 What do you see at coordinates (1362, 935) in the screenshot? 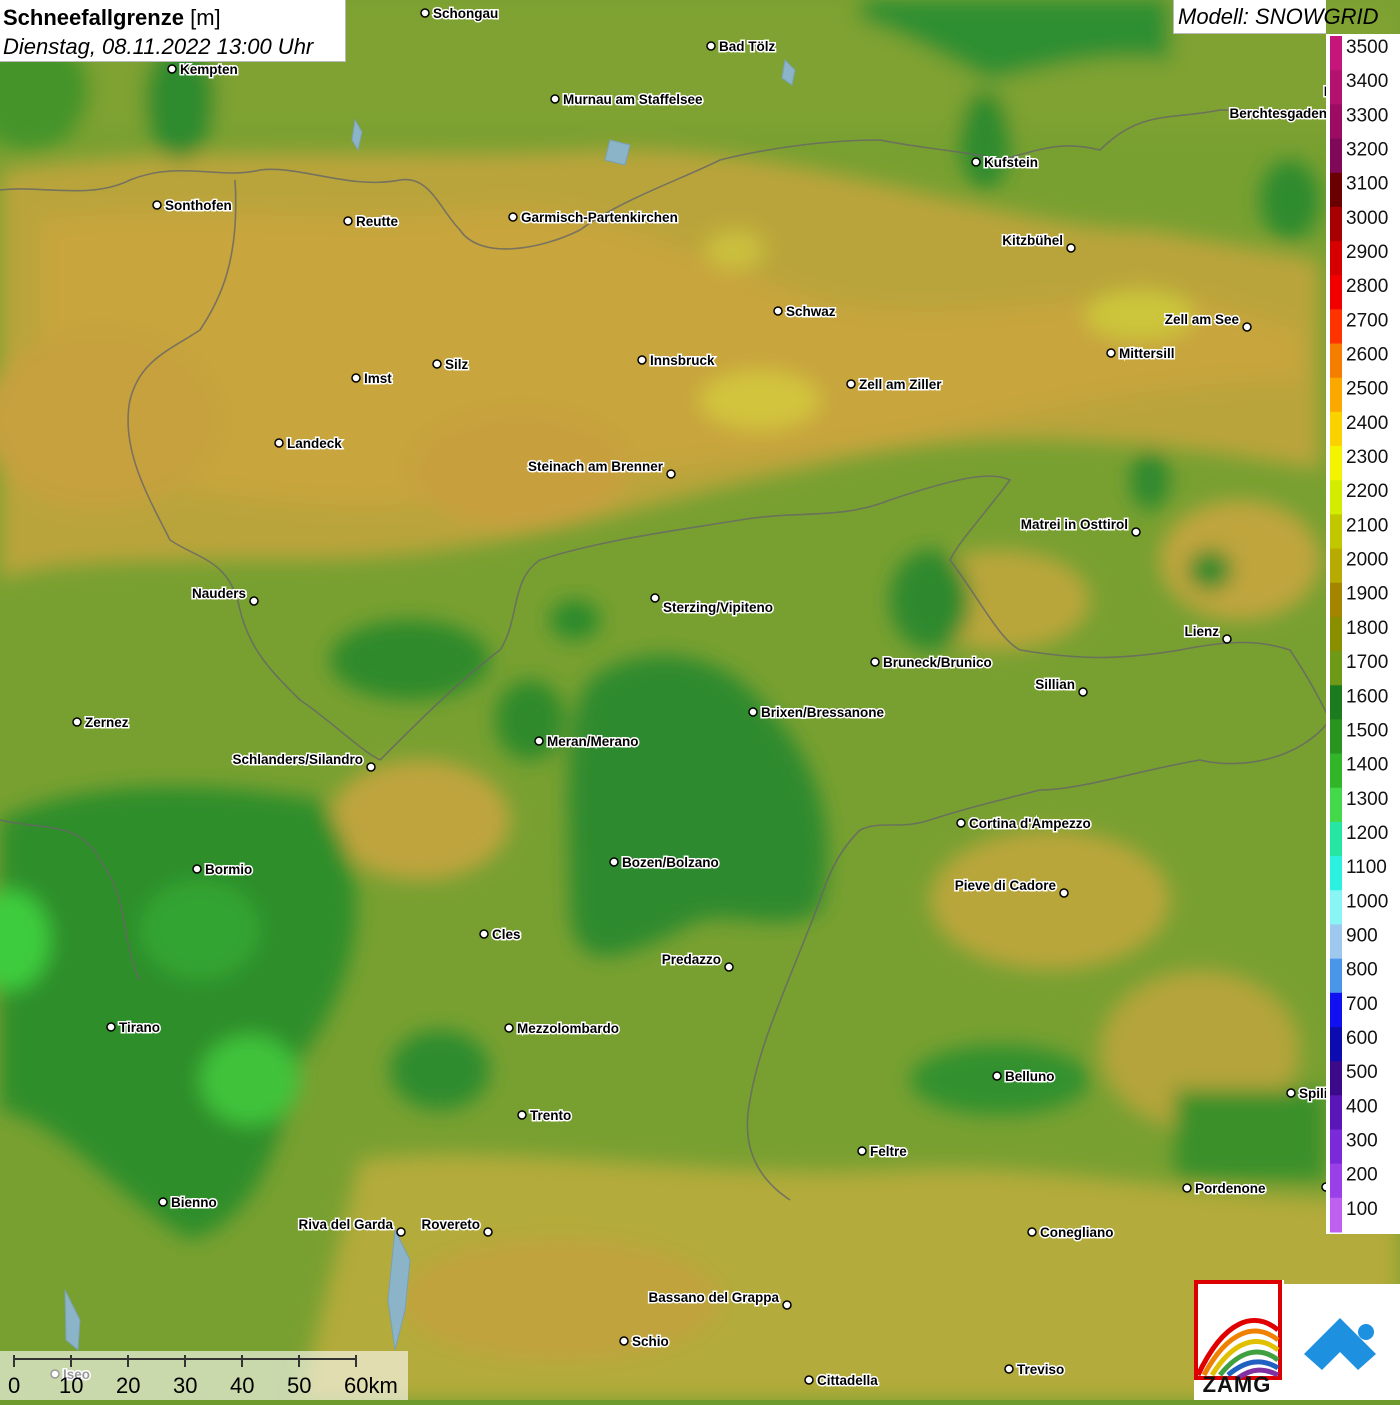
I see `legend-label-900: 900` at bounding box center [1362, 935].